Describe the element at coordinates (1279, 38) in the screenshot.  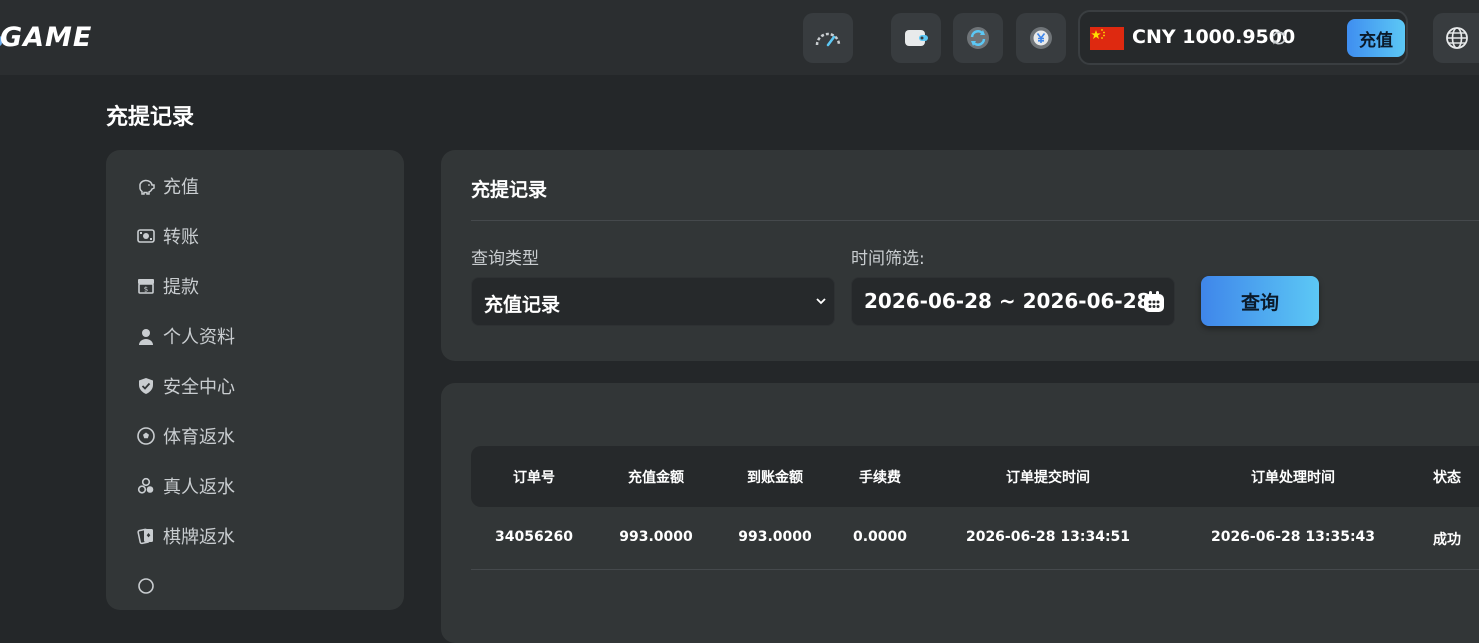
I see `refresh-icon` at that location.